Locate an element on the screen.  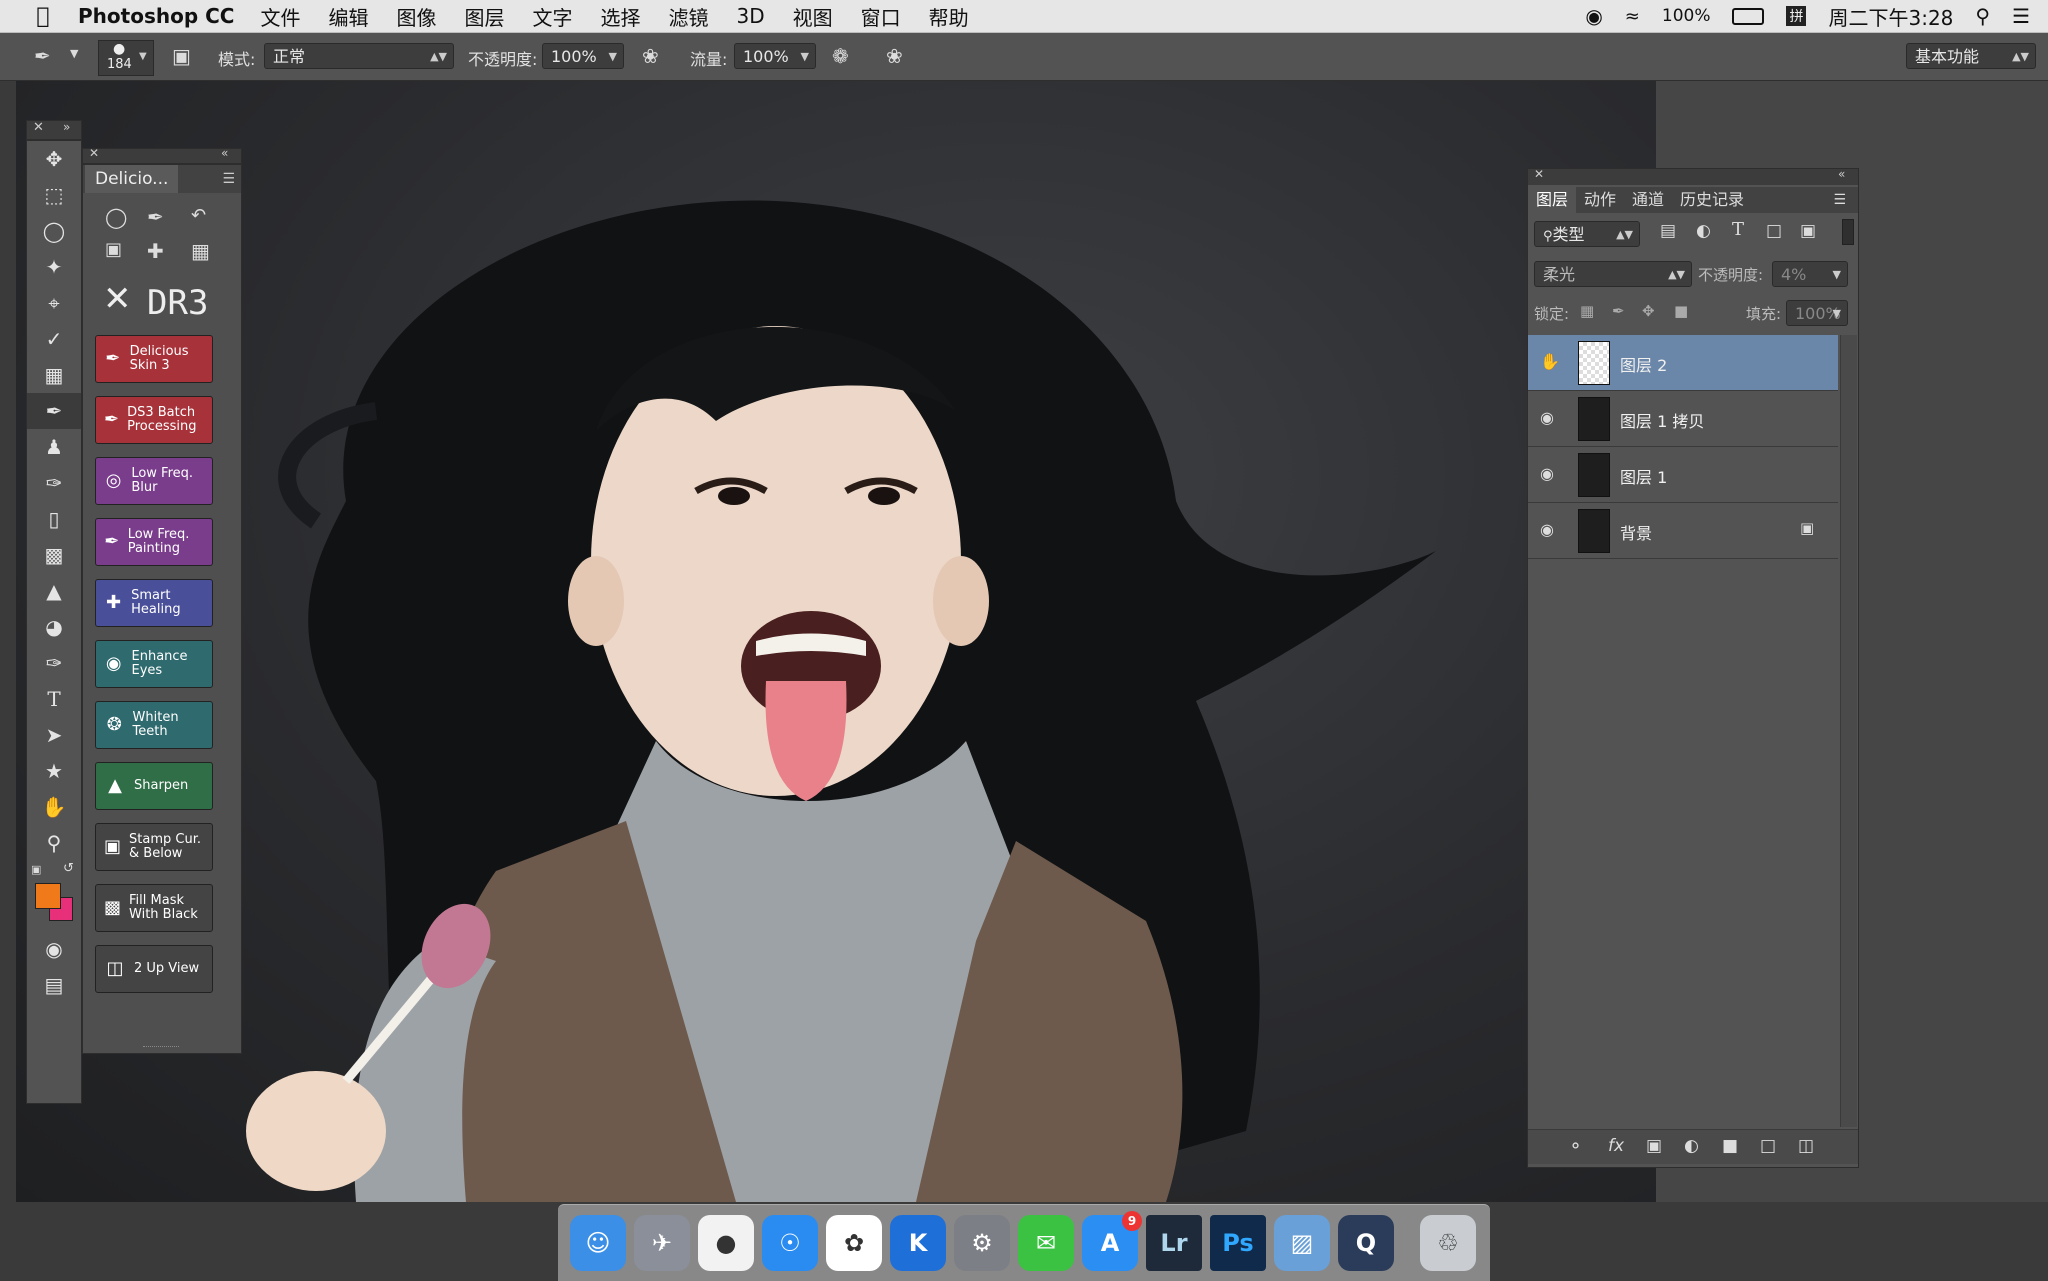
history-brush-tool-icon: ✑ is located at coordinates (54, 483).